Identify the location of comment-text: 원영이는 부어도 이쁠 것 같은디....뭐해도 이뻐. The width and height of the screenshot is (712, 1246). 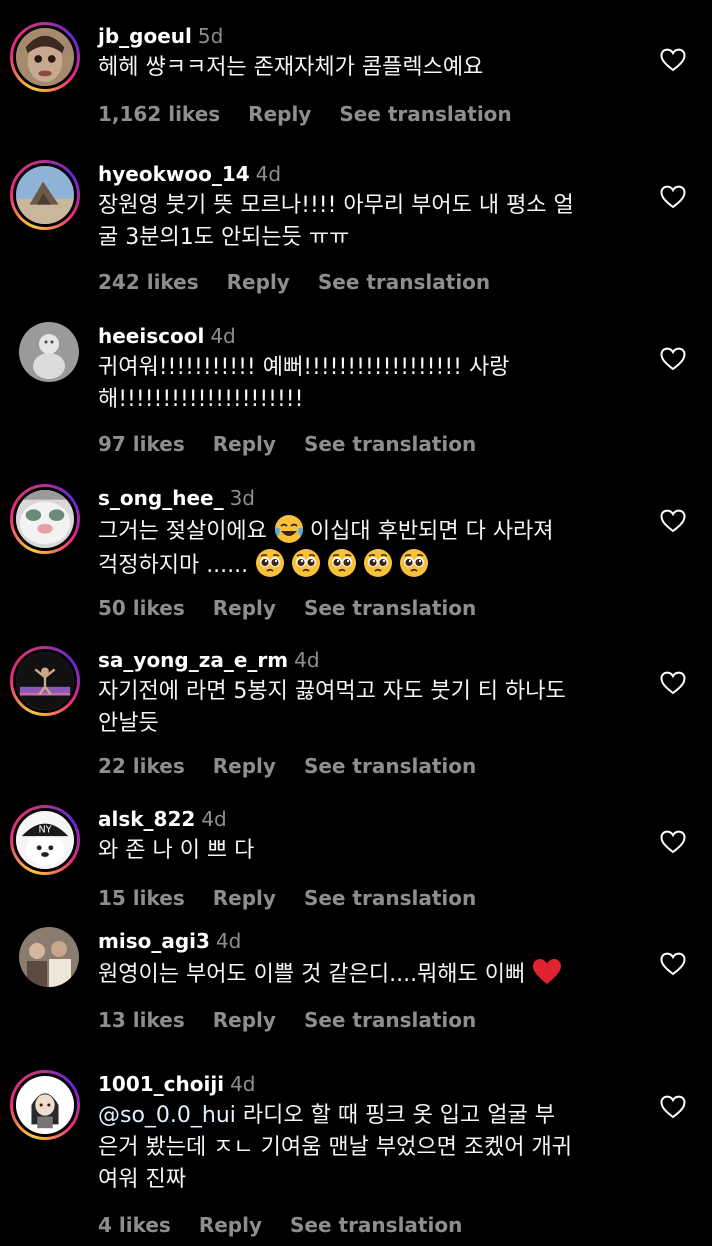
(312, 974).